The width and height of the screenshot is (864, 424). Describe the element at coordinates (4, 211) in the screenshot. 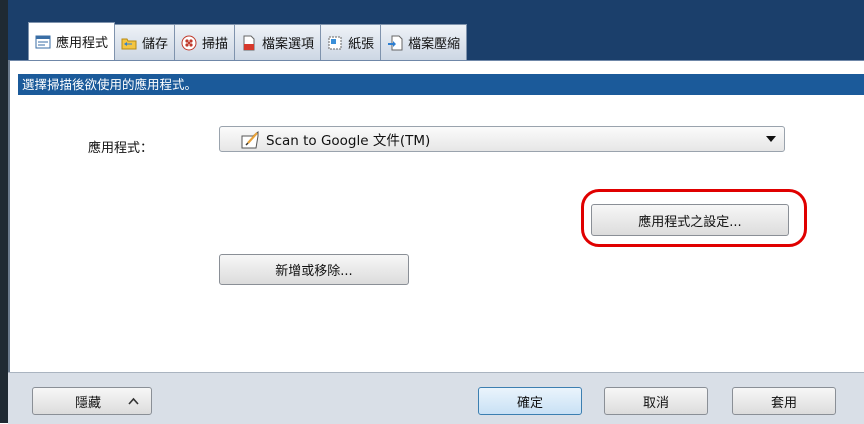

I see `window-frame` at that location.